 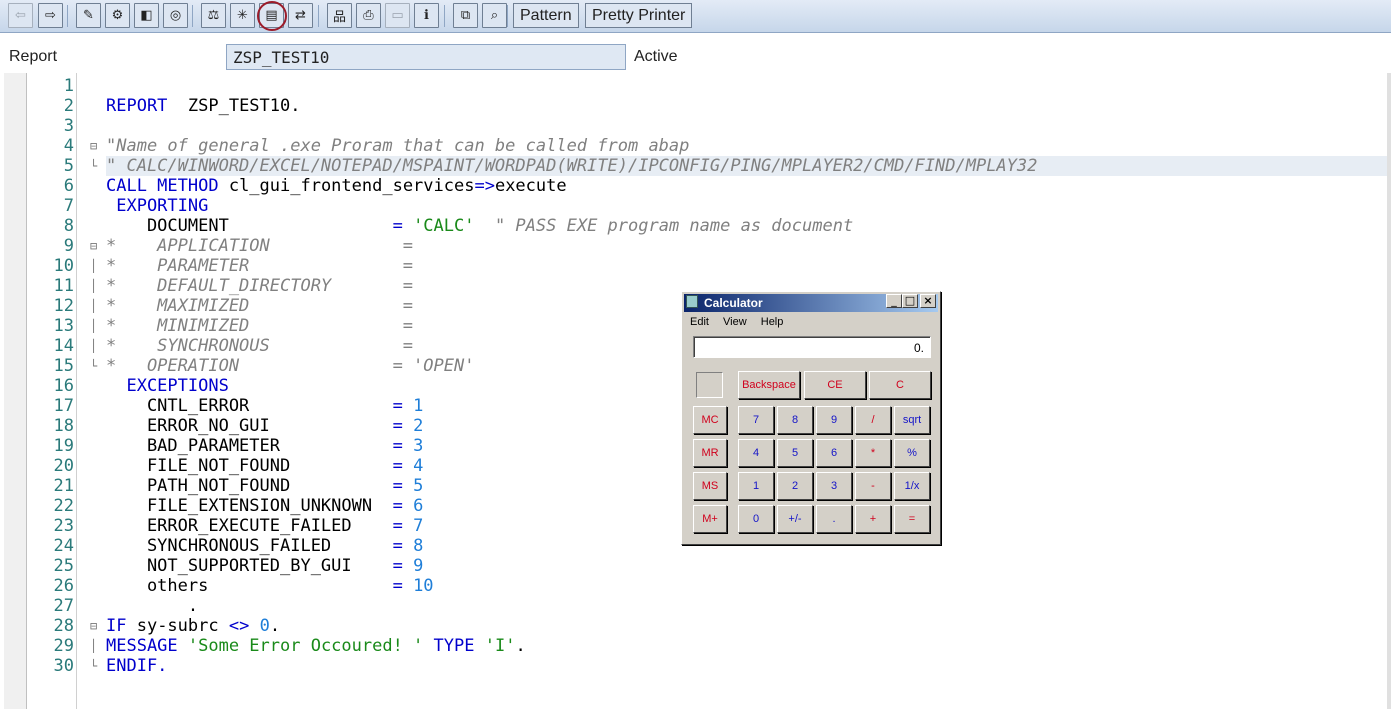 I want to click on toolbar-separator, so click(x=192, y=16).